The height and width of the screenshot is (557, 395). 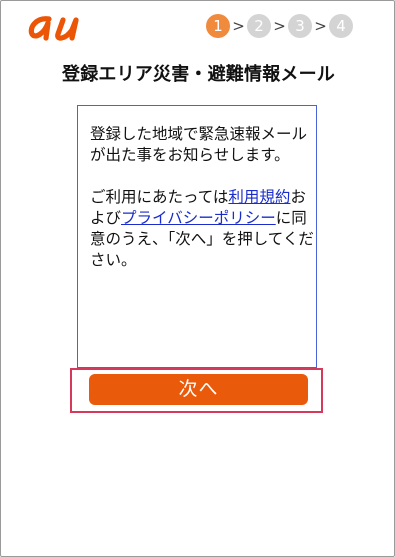 What do you see at coordinates (218, 26) in the screenshot?
I see `step-1-active: 1` at bounding box center [218, 26].